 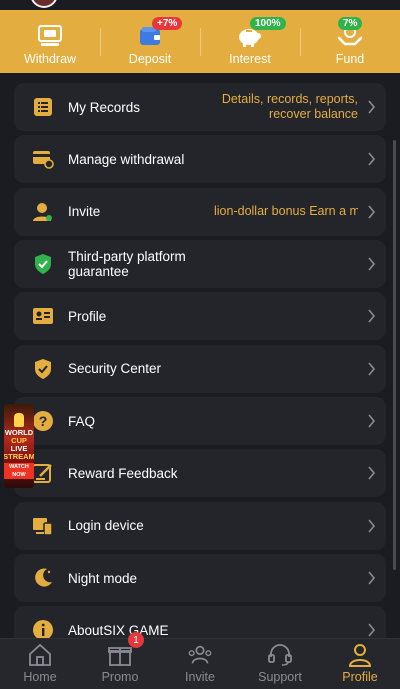 I want to click on deposit-label: Deposit, so click(x=150, y=59).